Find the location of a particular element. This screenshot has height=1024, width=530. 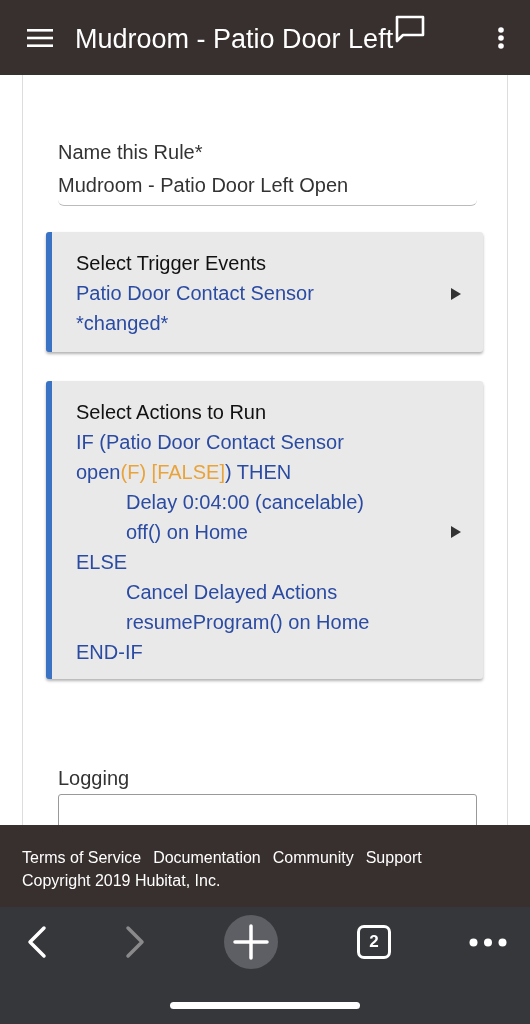

more-options-icon is located at coordinates (501, 37).